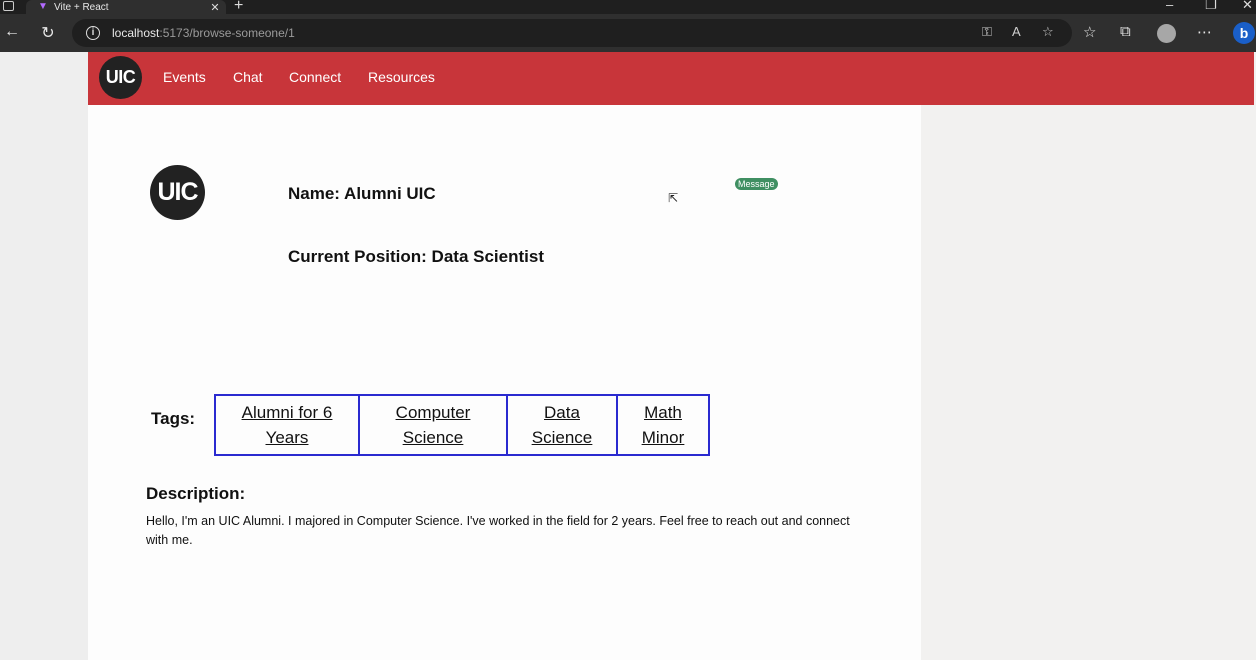 Image resolution: width=1256 pixels, height=660 pixels. Describe the element at coordinates (1211, 6) in the screenshot. I see `restore-icon: ❐` at that location.